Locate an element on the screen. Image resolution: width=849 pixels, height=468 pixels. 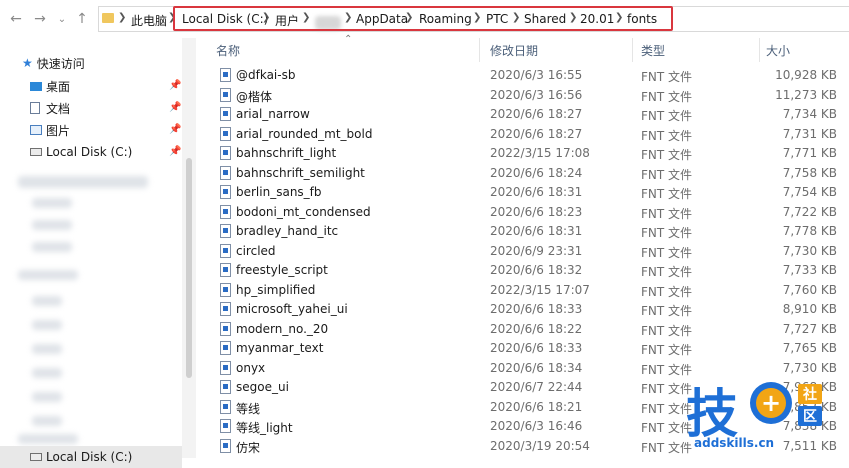
file-modified-date: 2020/6/6 18:27 is located at coordinates (536, 114).